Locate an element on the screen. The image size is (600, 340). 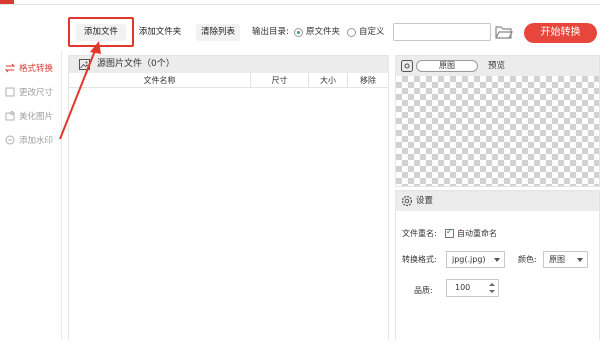
format-select: jpg(.jpg) is located at coordinates (475, 259).